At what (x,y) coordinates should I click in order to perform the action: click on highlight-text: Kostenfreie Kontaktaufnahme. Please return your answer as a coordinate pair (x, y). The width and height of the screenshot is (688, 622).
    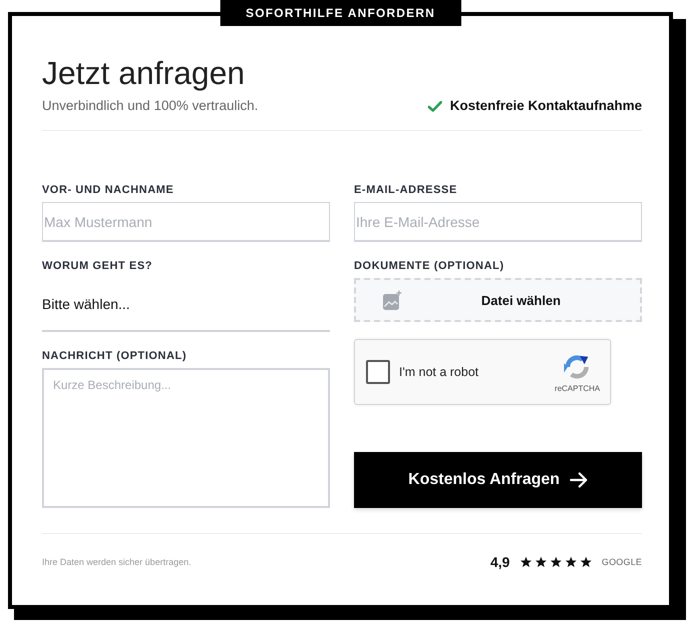
    Looking at the image, I should click on (546, 106).